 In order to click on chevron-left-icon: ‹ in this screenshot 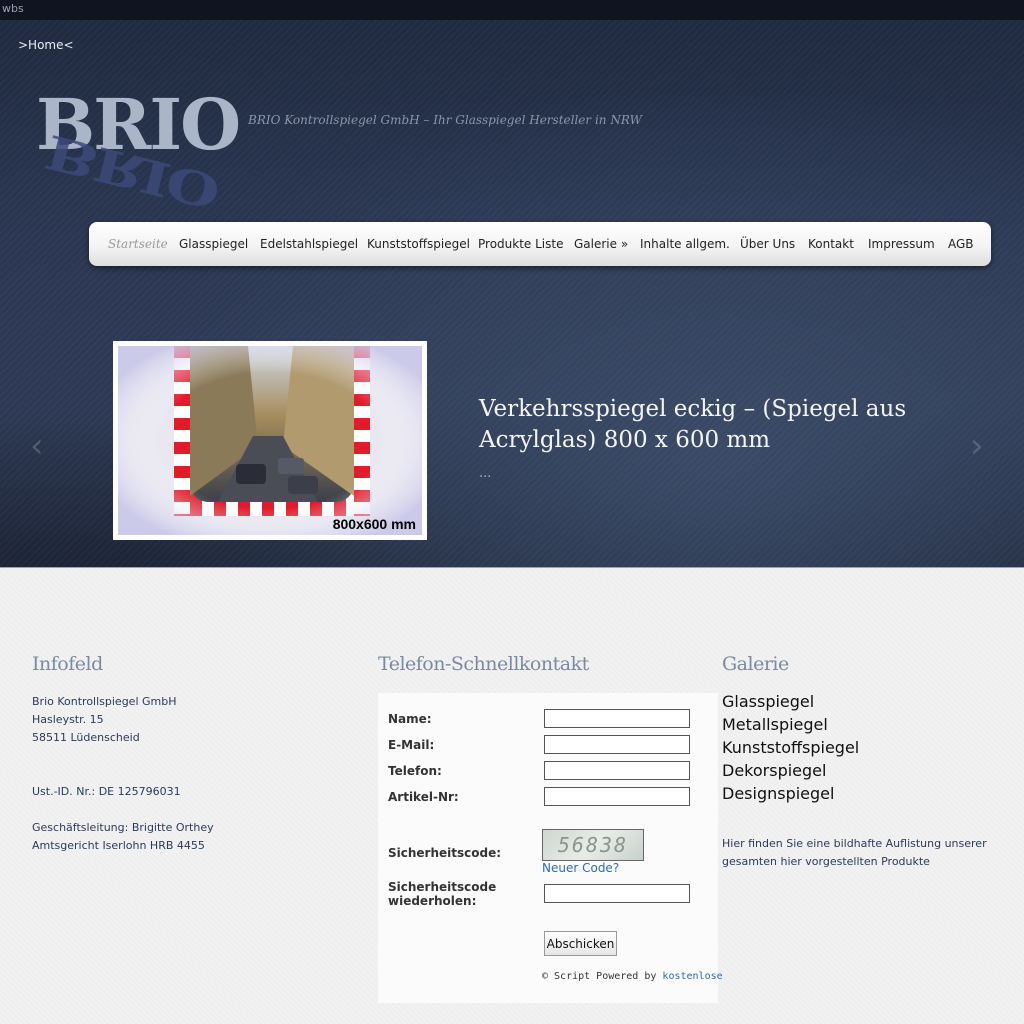, I will do `click(37, 446)`.